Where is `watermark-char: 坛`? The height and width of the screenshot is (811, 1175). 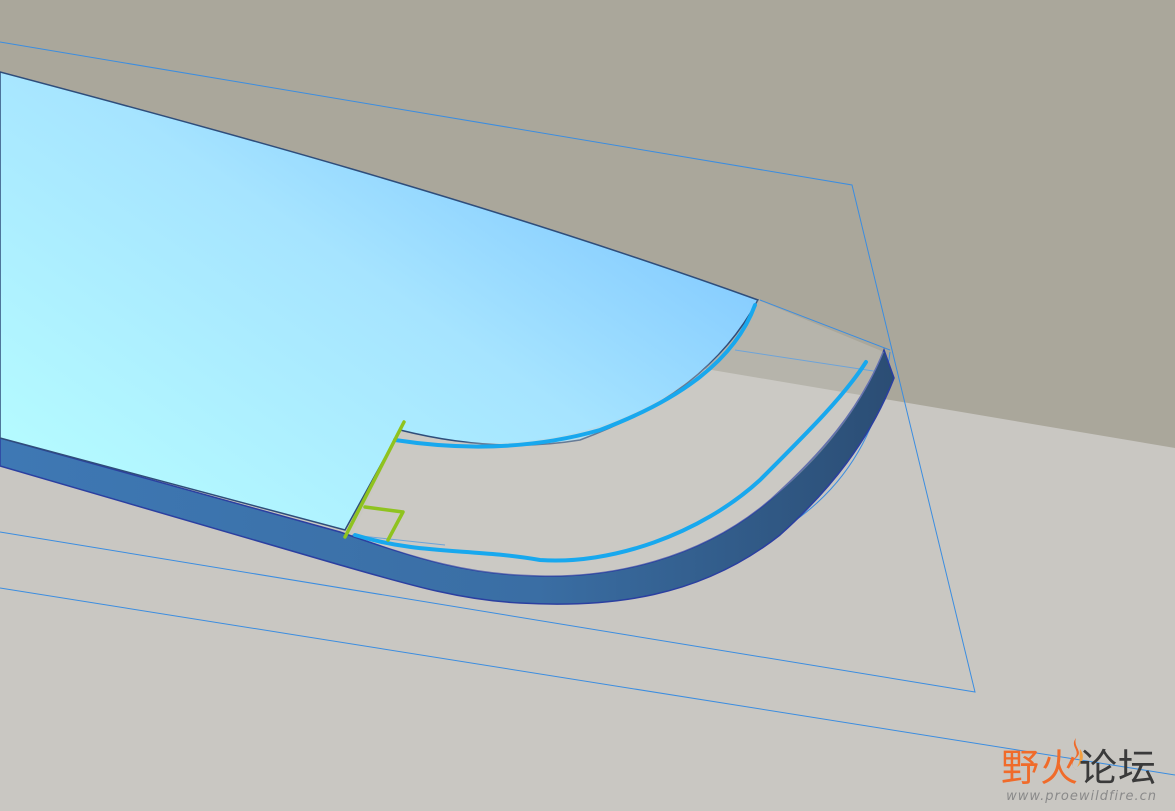 watermark-char: 坛 is located at coordinates (1137, 768).